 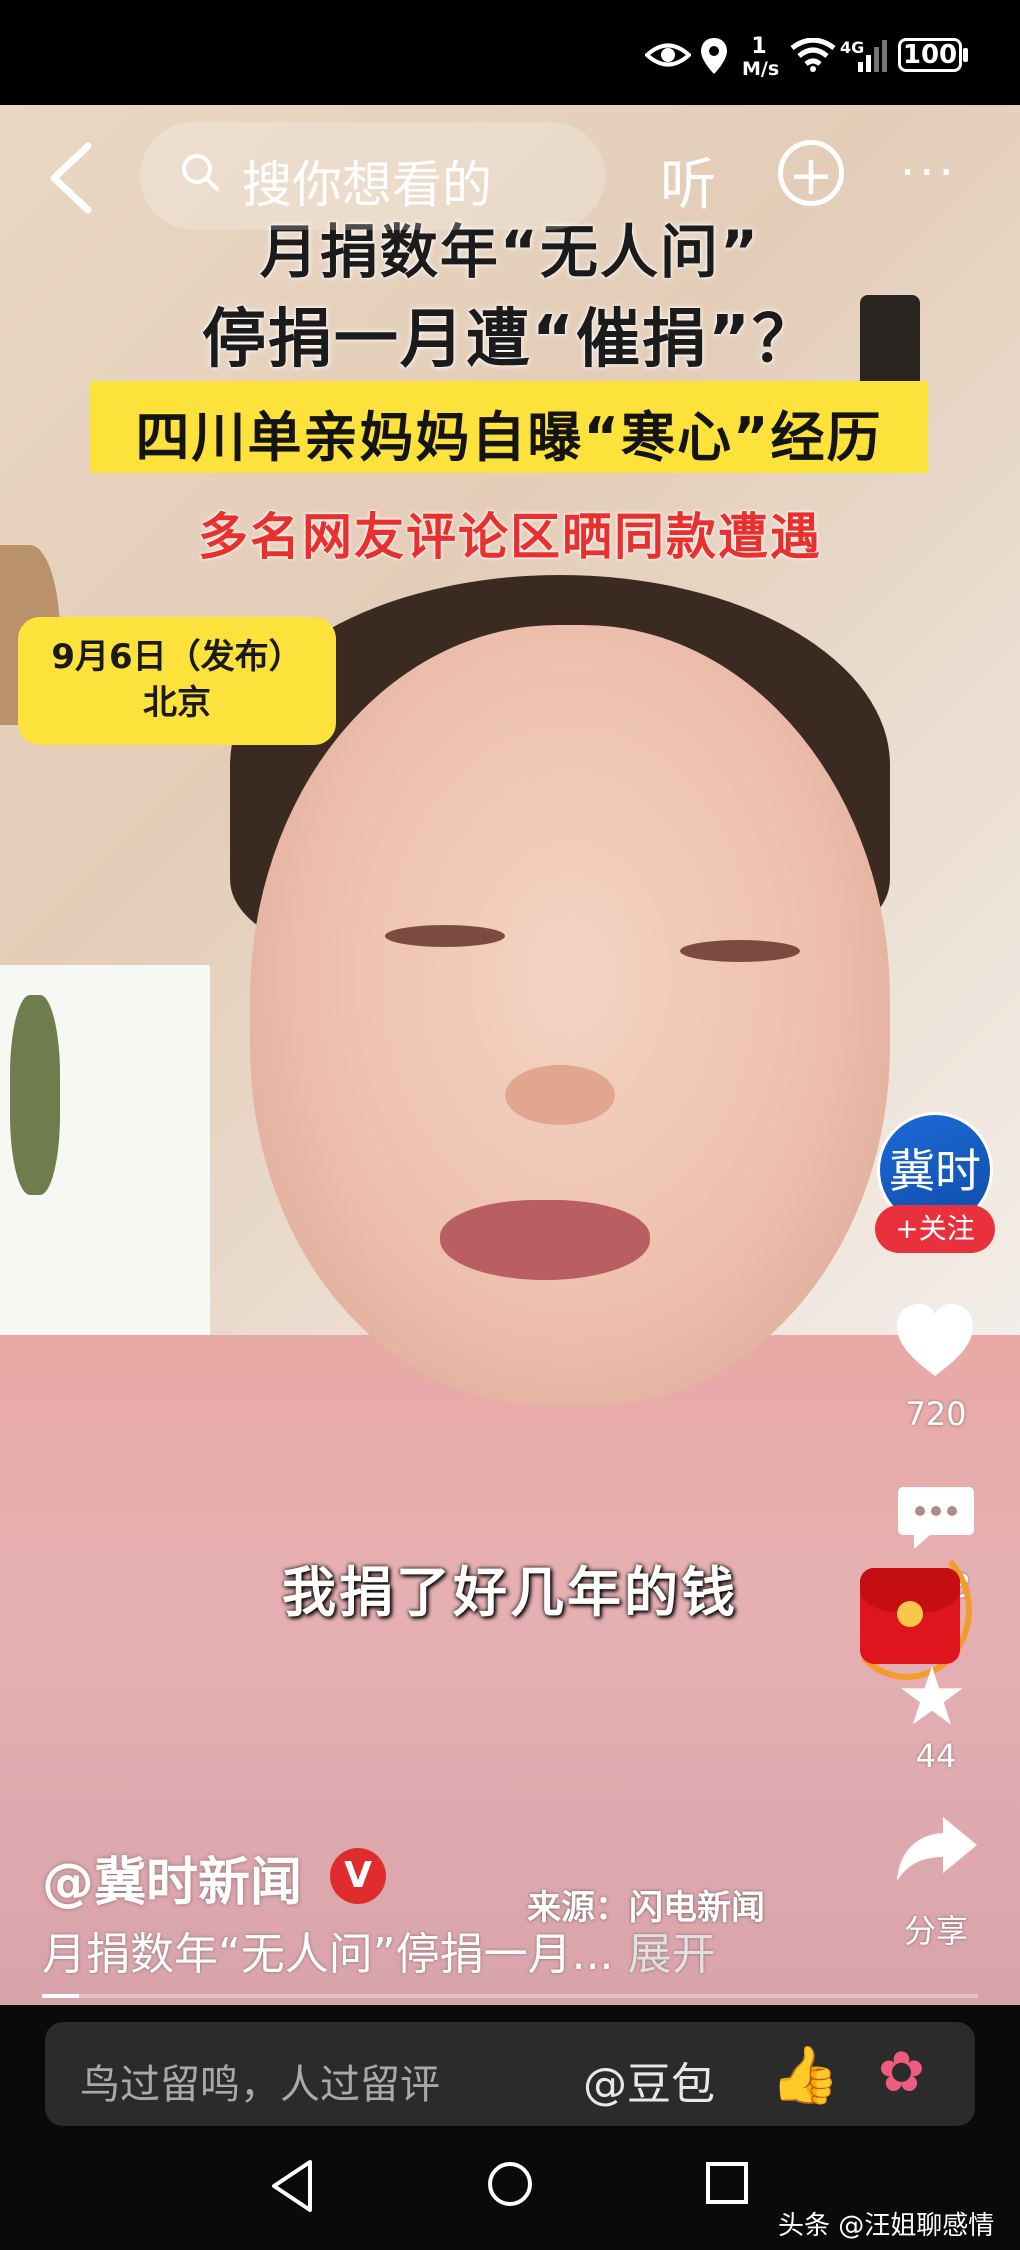 What do you see at coordinates (901, 2072) in the screenshot?
I see `flower-icon: ✿` at bounding box center [901, 2072].